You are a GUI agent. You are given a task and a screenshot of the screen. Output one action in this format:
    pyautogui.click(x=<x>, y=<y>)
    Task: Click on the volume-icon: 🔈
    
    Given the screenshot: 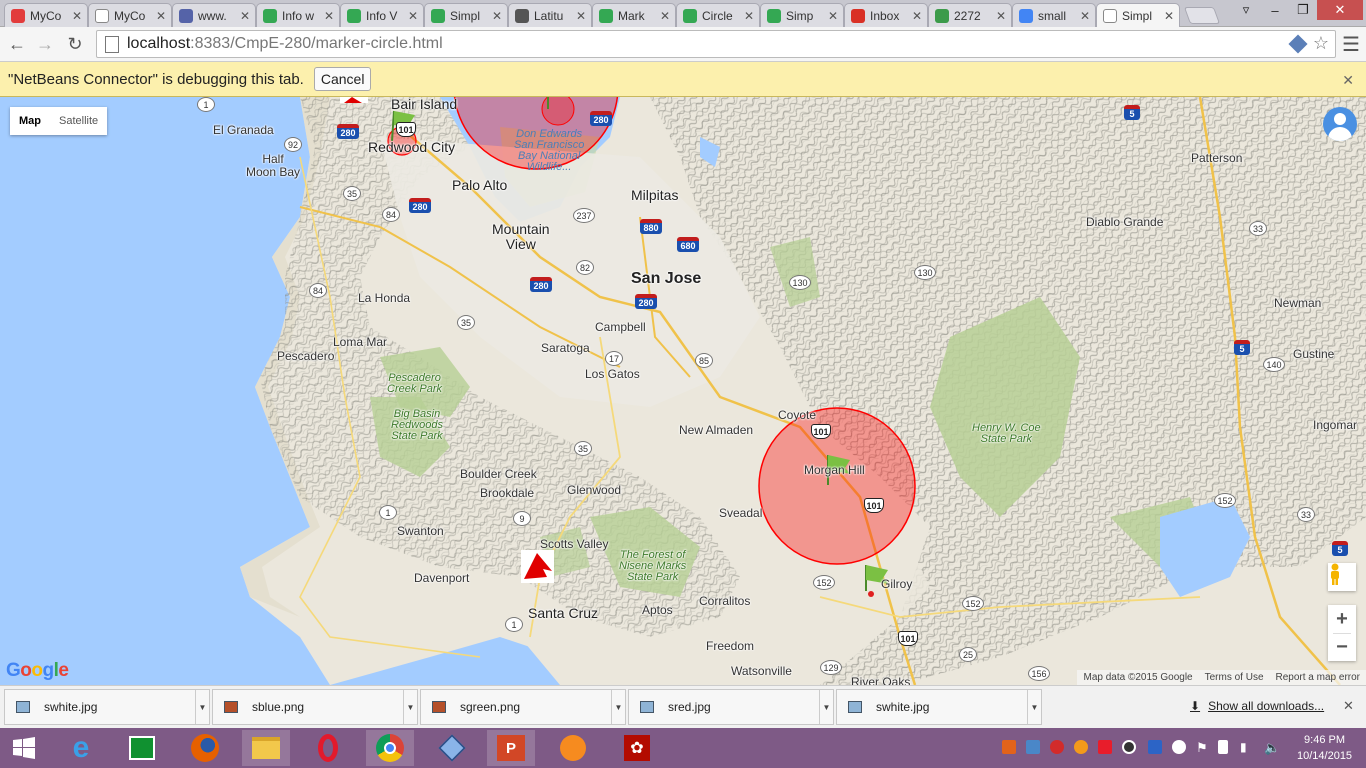 What is the action you would take?
    pyautogui.click(x=1272, y=747)
    